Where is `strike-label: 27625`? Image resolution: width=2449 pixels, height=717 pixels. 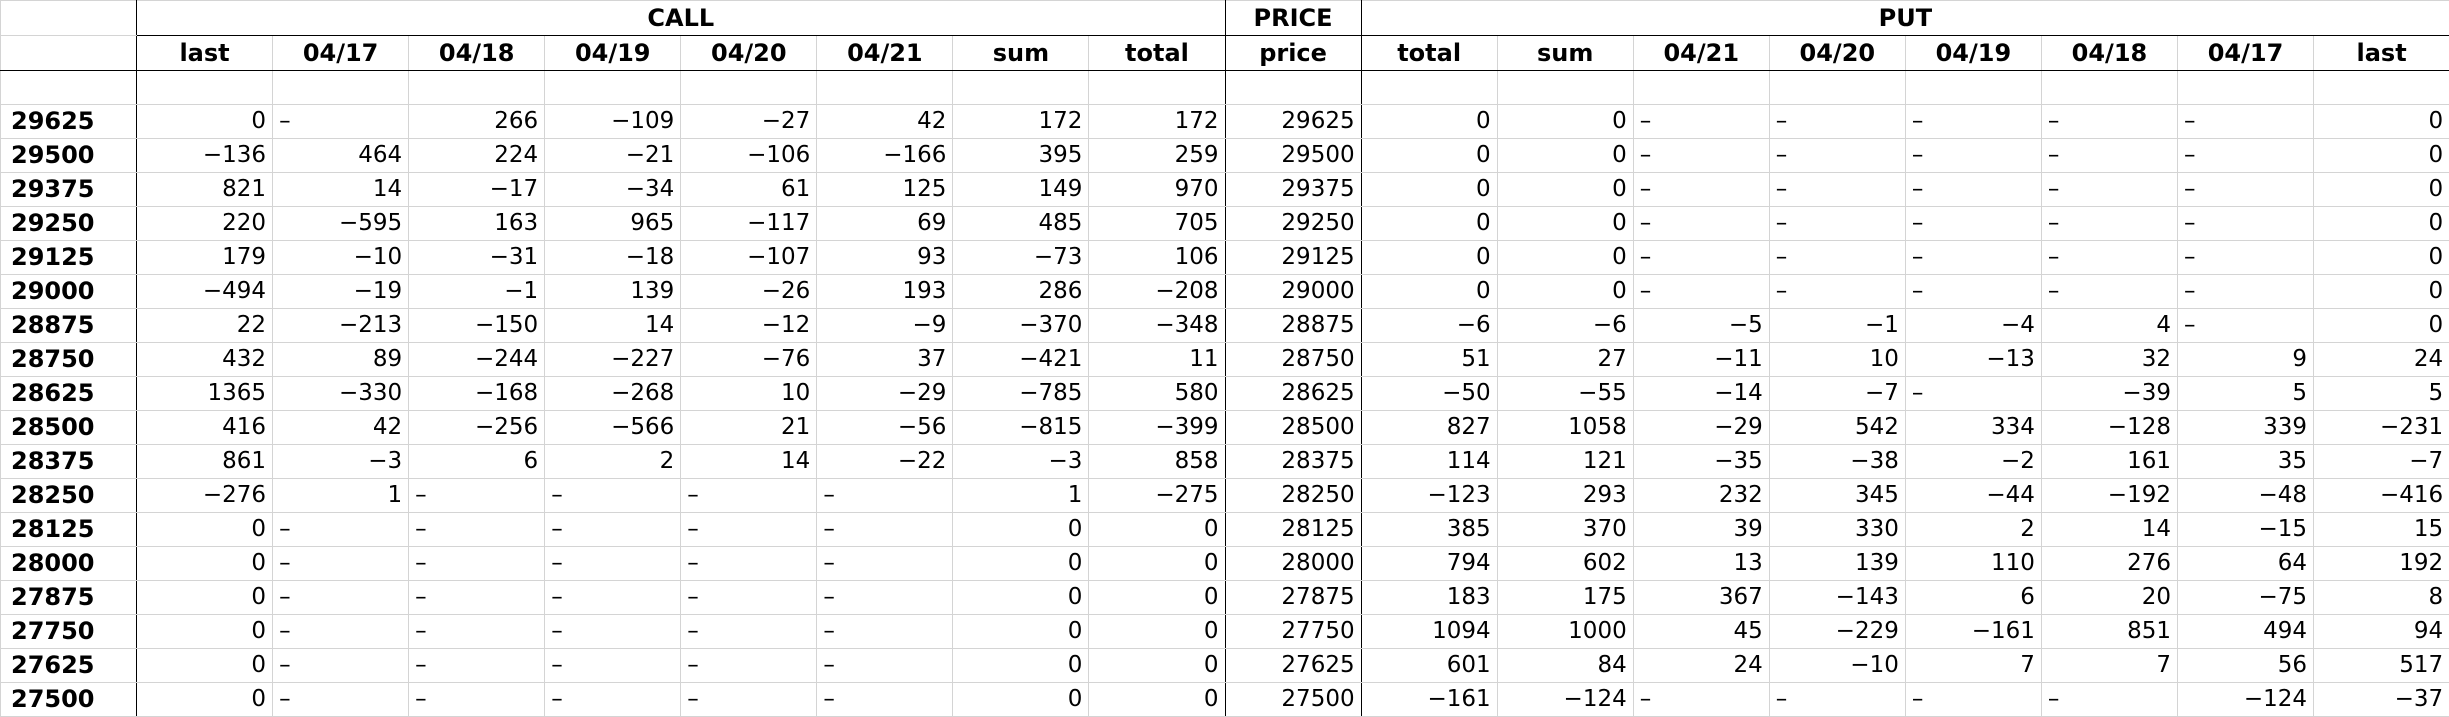 strike-label: 27625 is located at coordinates (69, 666).